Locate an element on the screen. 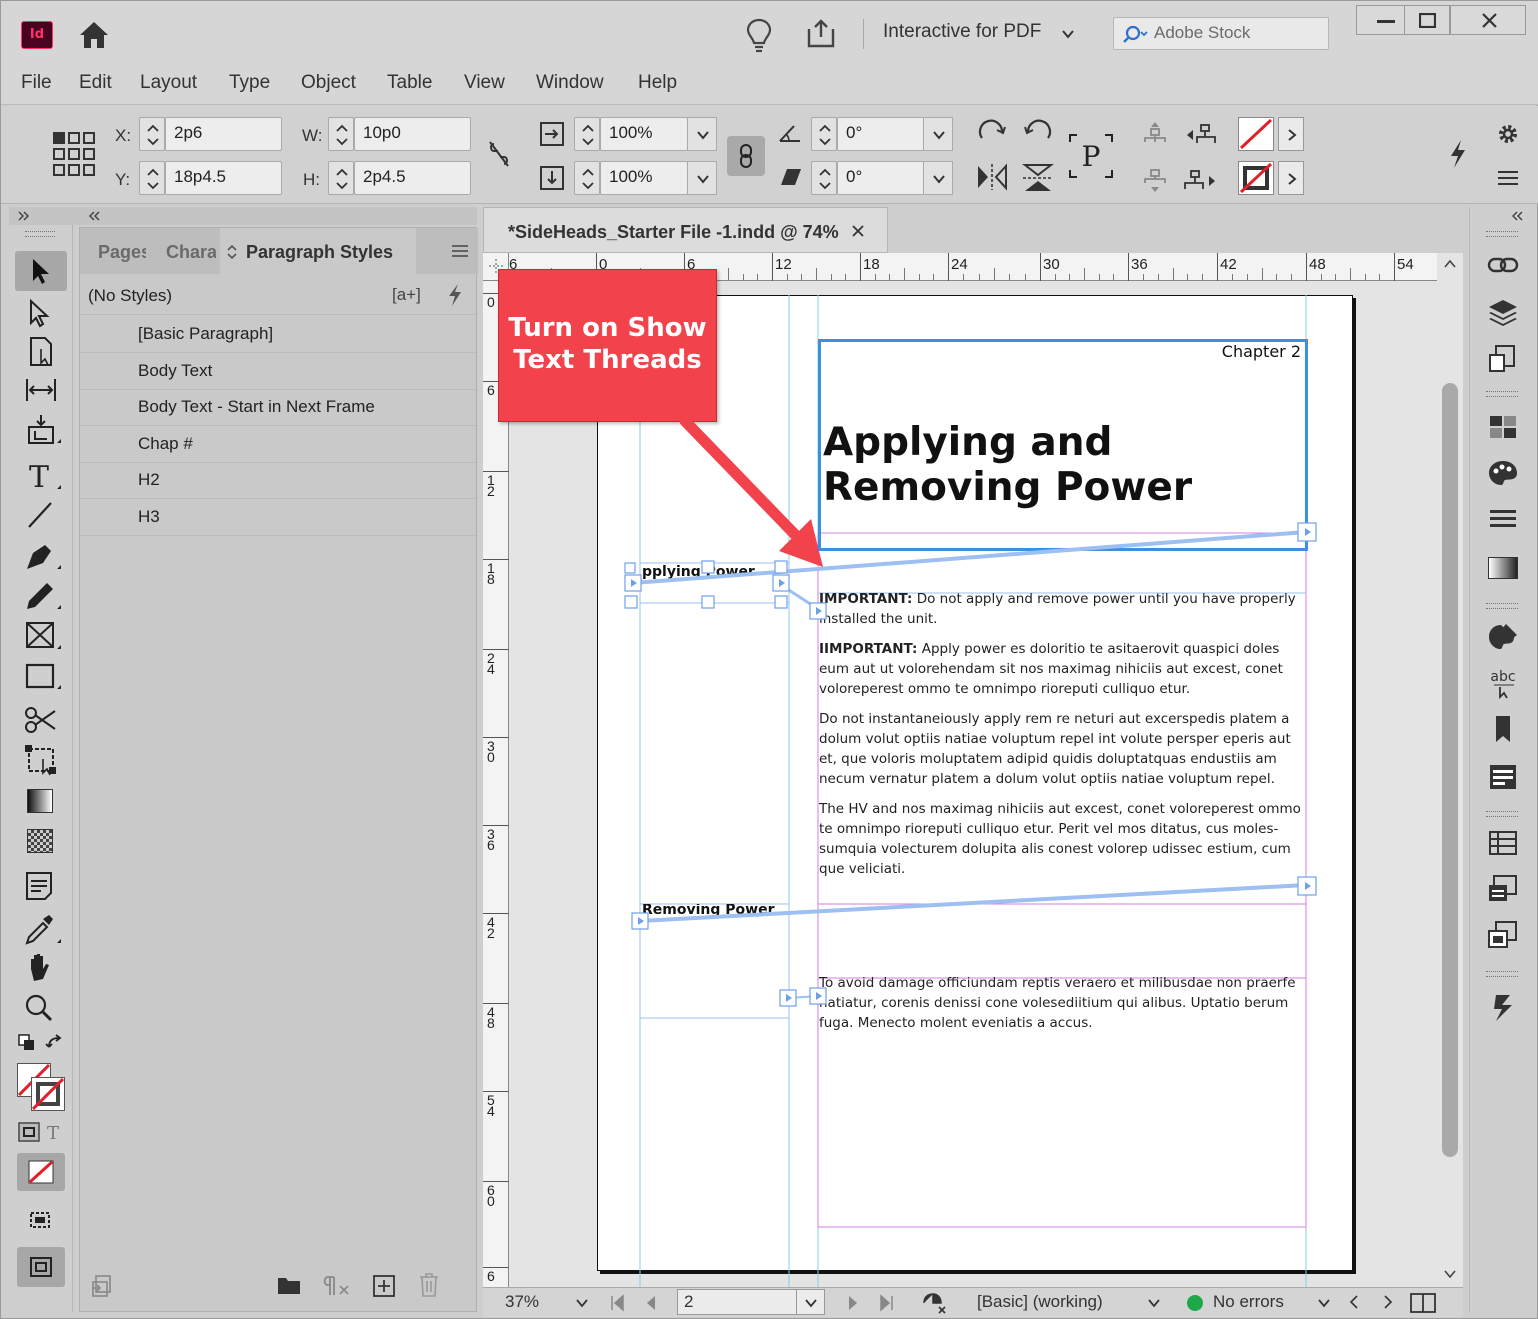 This screenshot has height=1319, width=1538. flip-horizontal-icon is located at coordinates (992, 177).